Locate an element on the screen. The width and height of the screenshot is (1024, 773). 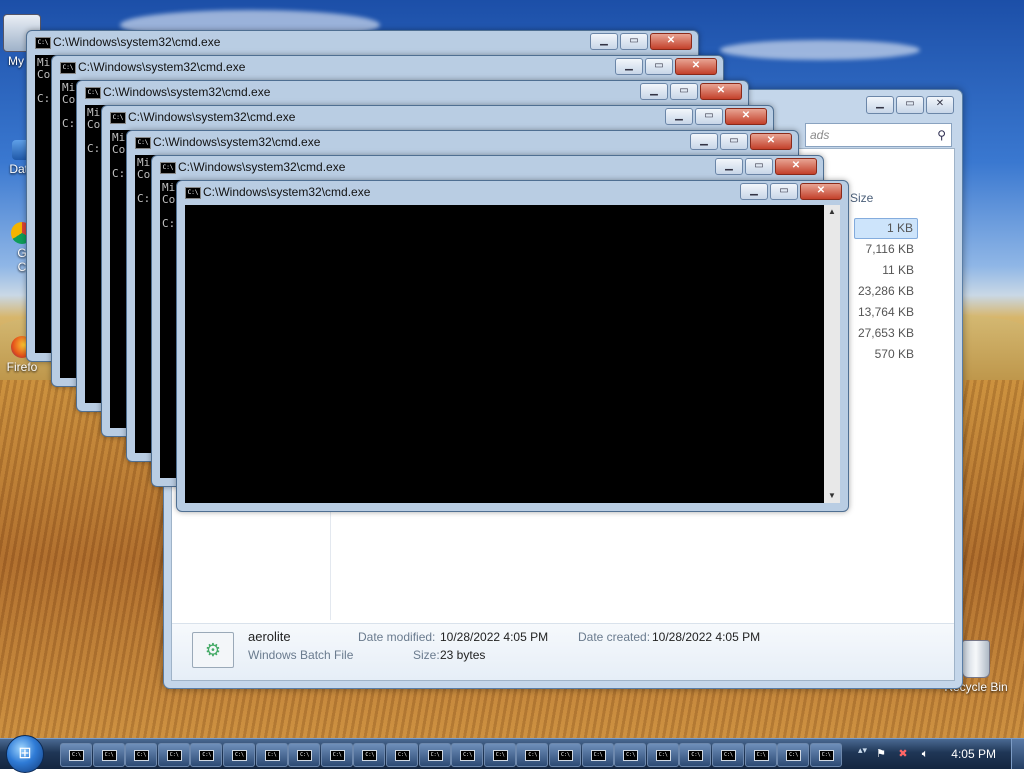
action-center-icon: ⚑ is located at coordinates (881, 754).